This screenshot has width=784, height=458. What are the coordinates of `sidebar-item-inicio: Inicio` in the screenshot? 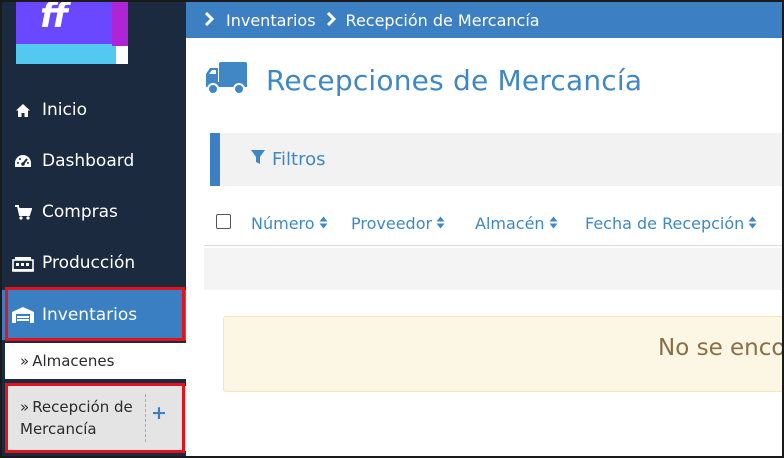 It's located at (94, 110).